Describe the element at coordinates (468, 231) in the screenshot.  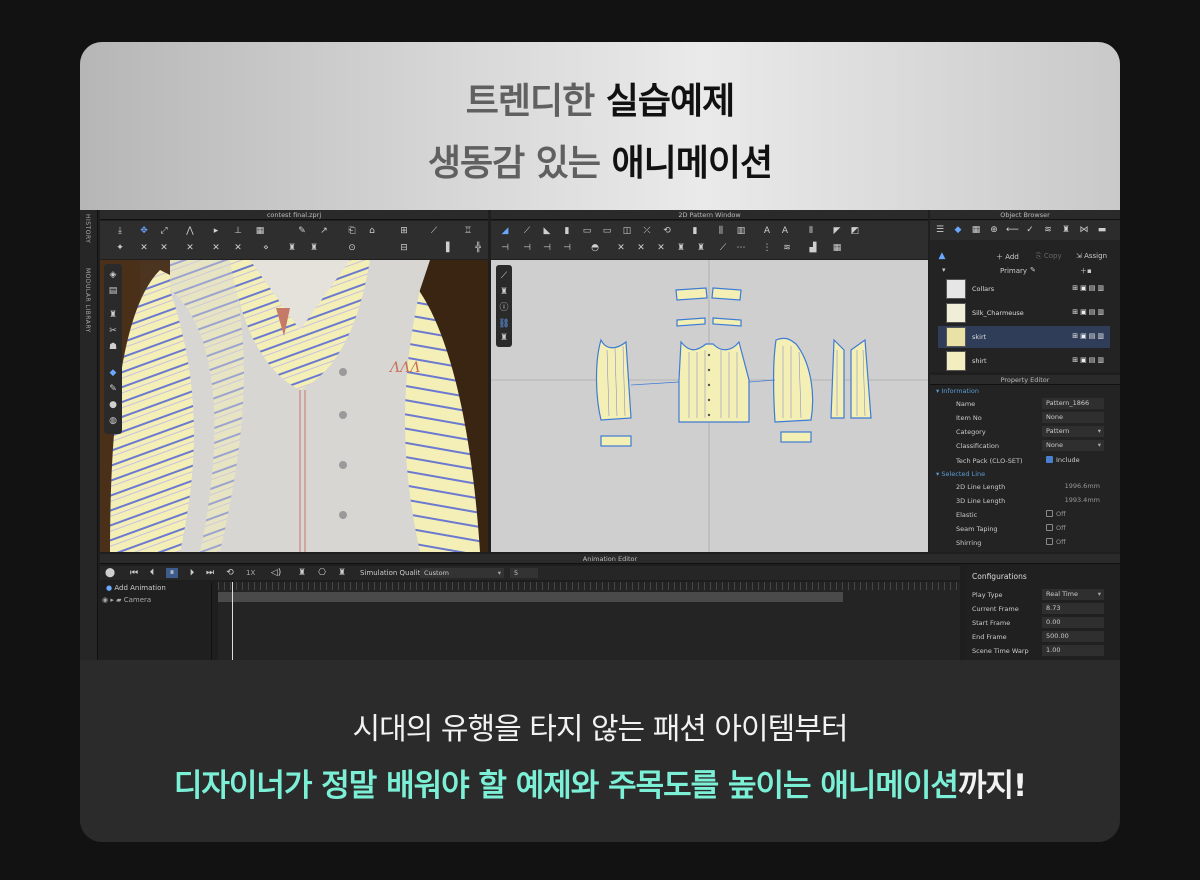
I see `shirt-icon: ♖` at that location.